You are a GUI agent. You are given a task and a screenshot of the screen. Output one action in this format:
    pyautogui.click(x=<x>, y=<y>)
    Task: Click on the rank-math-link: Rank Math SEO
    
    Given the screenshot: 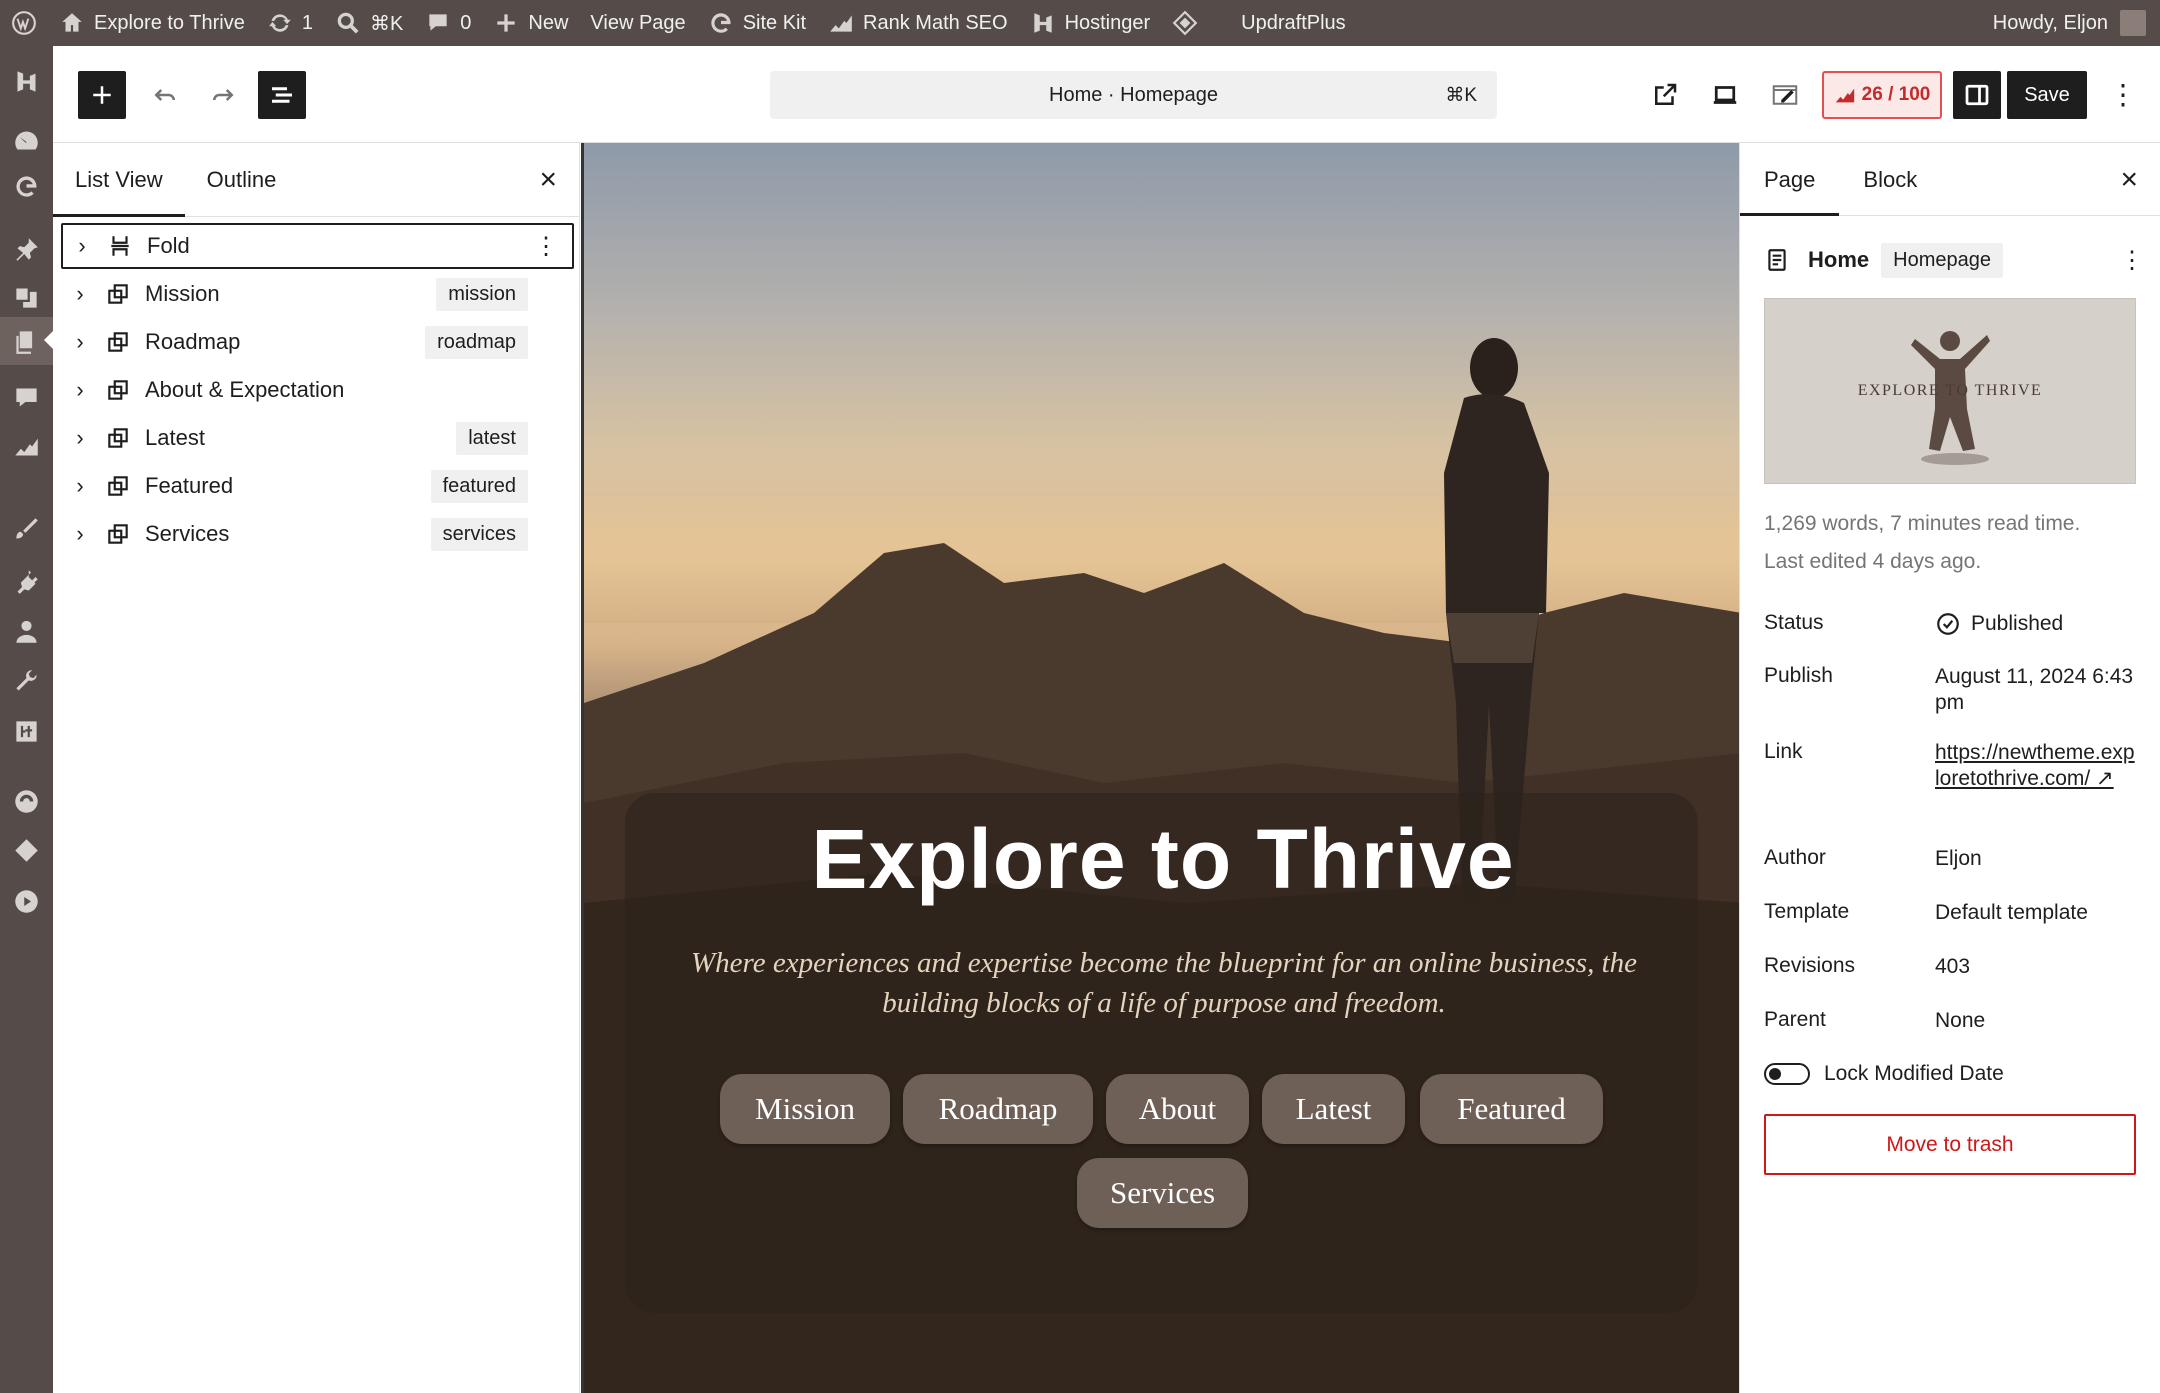 What is the action you would take?
    pyautogui.click(x=918, y=23)
    